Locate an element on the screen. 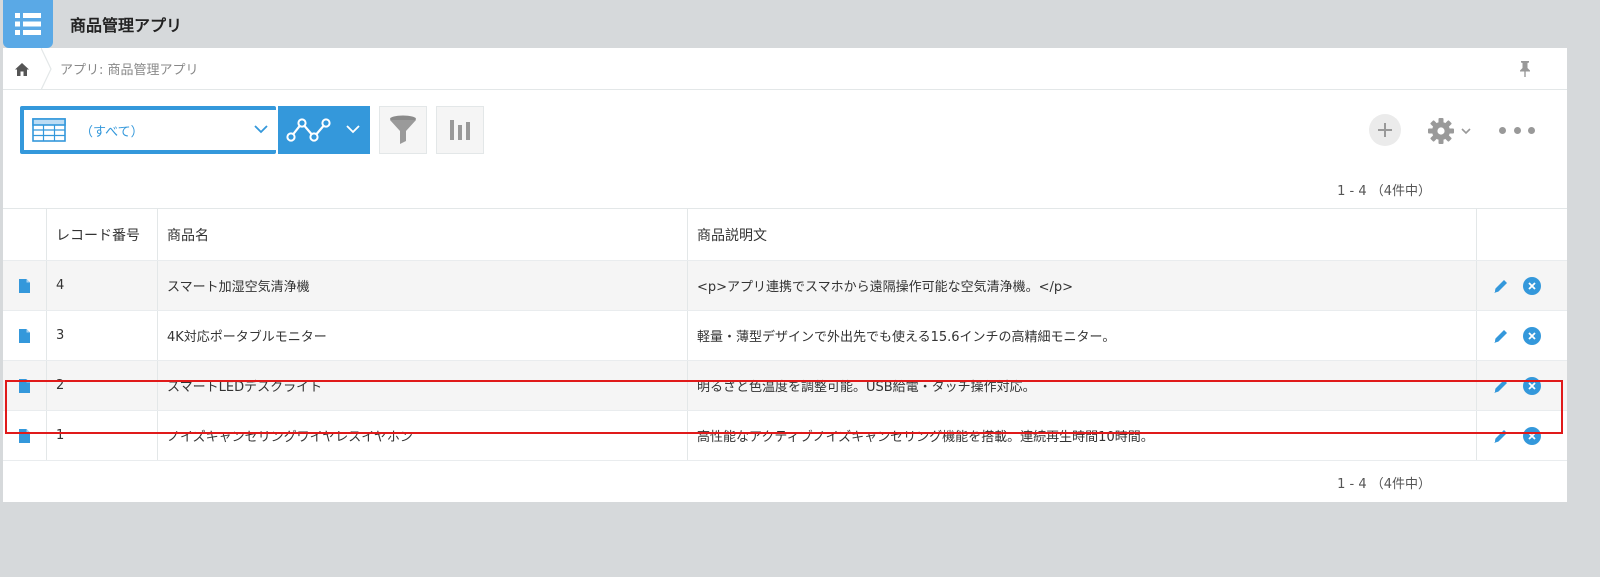  add-record-button is located at coordinates (1385, 130).